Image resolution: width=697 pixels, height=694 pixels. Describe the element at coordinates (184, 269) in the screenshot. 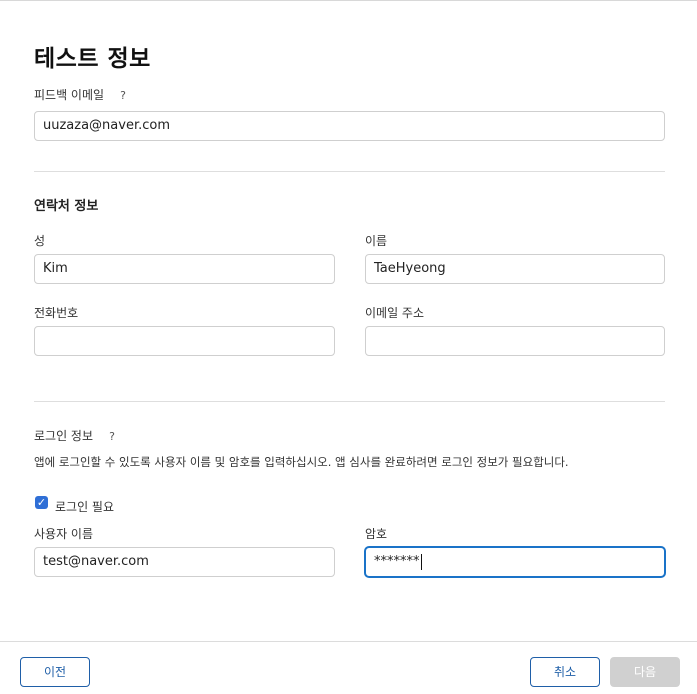

I see `last-name-input: Kim` at that location.